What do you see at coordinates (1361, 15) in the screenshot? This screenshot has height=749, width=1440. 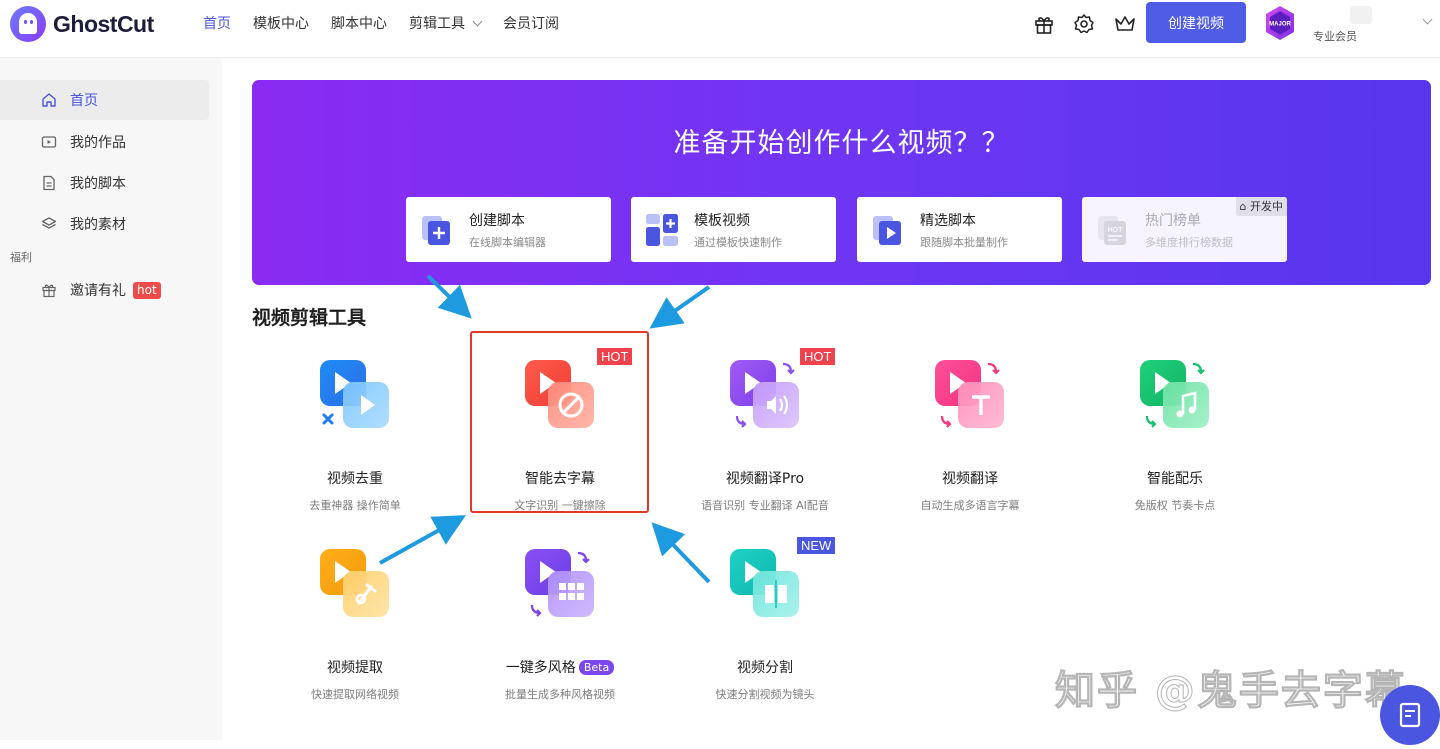 I see `username-redacted` at bounding box center [1361, 15].